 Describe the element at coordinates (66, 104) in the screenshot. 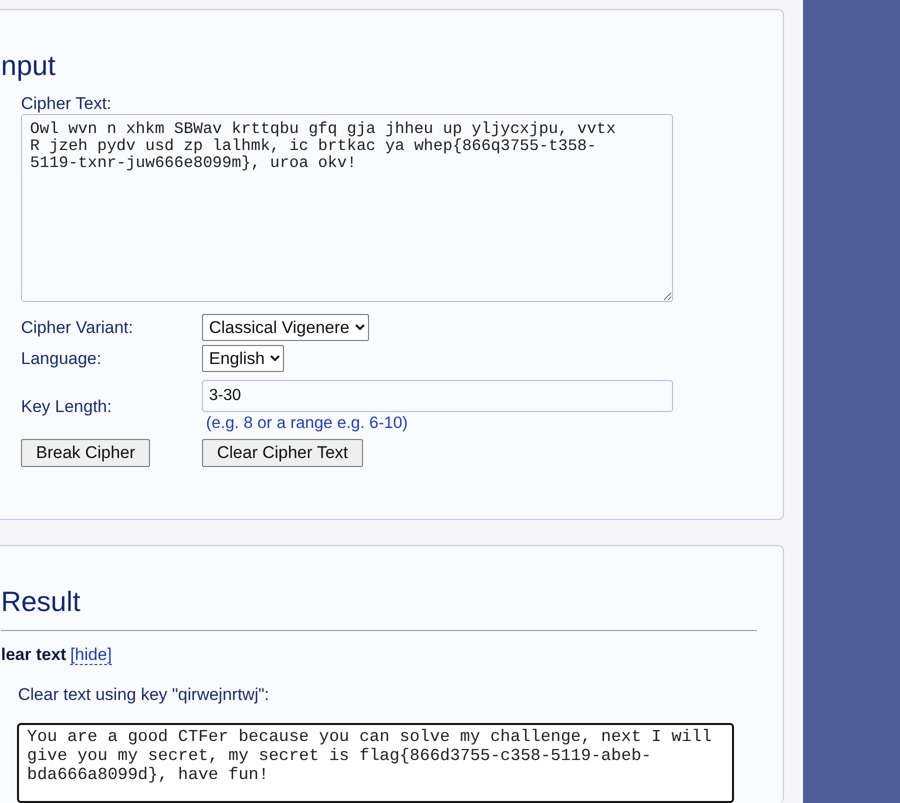

I see `field-label: Cipher Text:` at that location.